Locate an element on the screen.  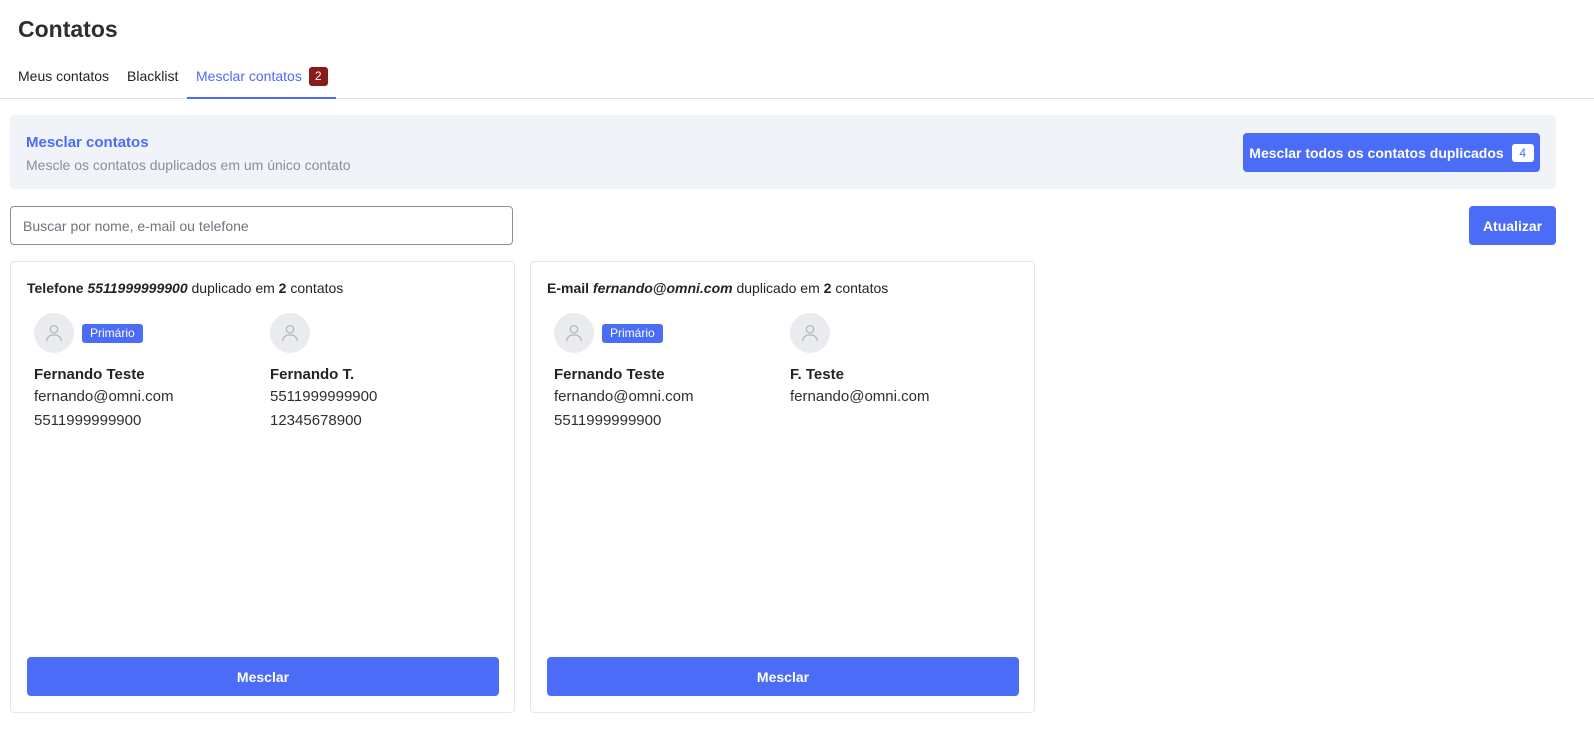
duplicates-count-badge: 4 is located at coordinates (1522, 152).